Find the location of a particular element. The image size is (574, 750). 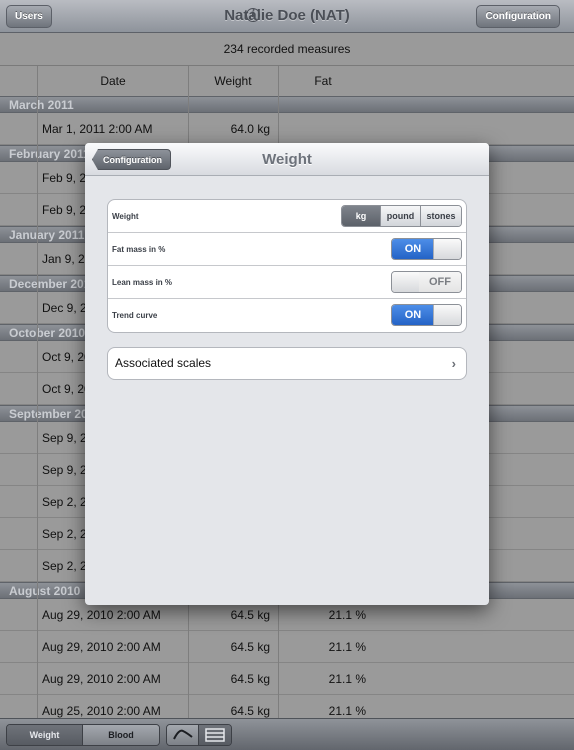

trend-graph-icon is located at coordinates (183, 735).